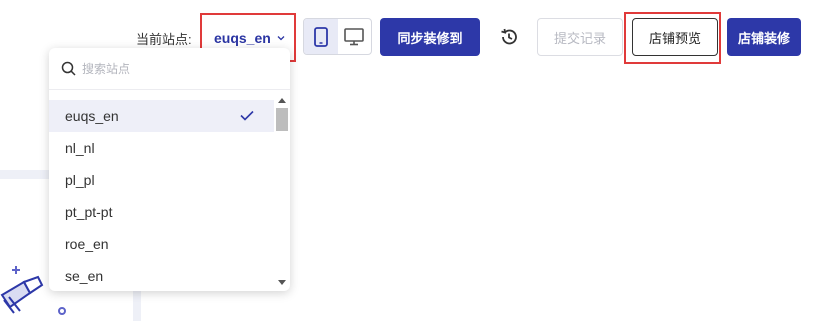  Describe the element at coordinates (675, 37) in the screenshot. I see `store-preview-button: 店铺预览` at that location.